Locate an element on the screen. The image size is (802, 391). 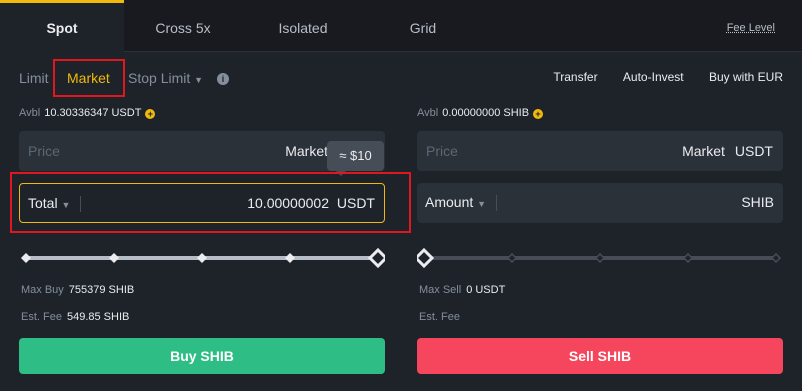
max-sell: Max Sell 0 USDT is located at coordinates (462, 290).